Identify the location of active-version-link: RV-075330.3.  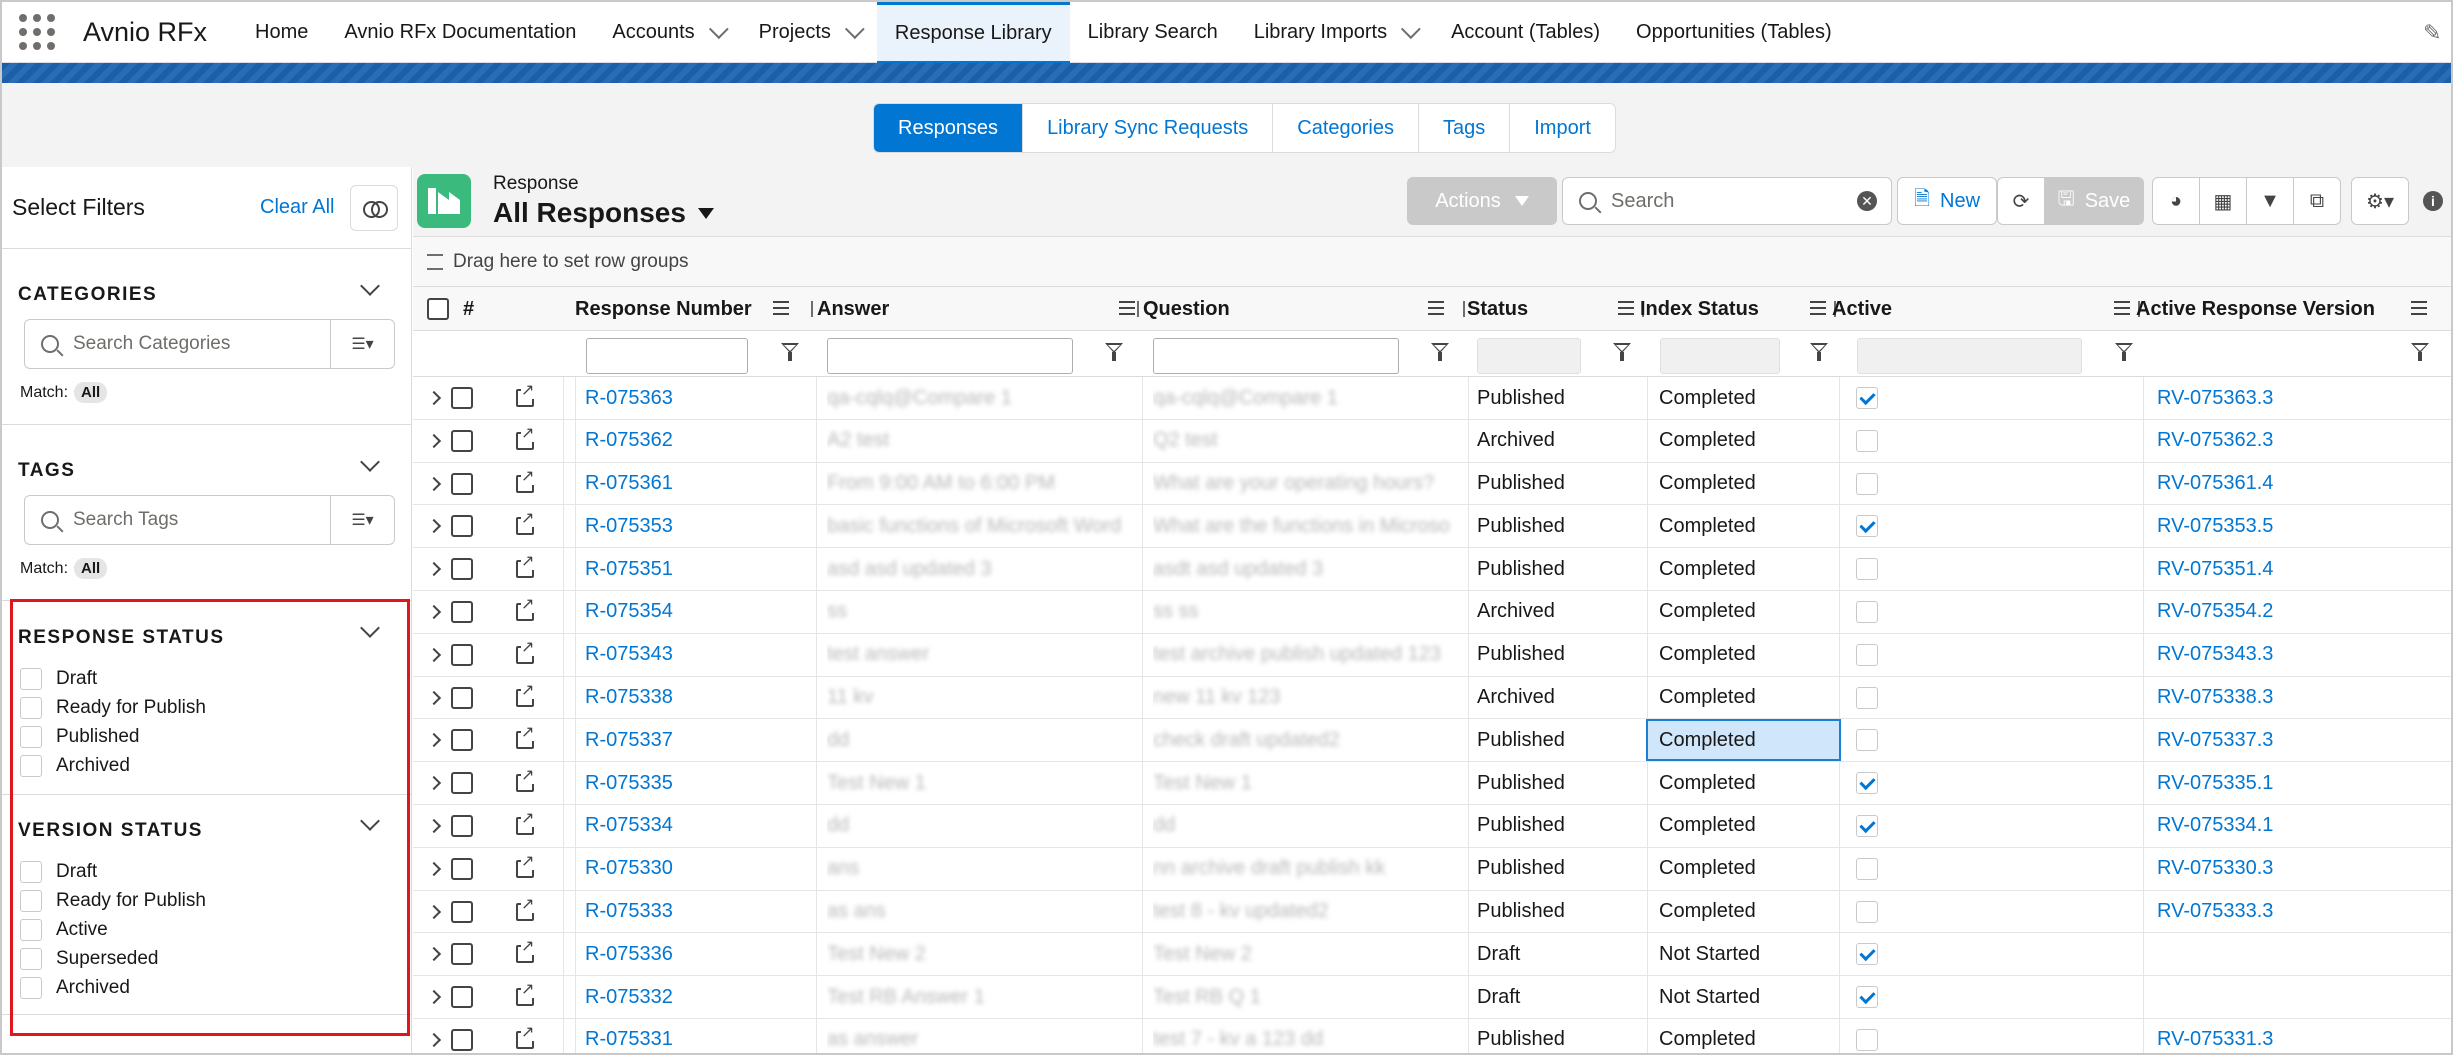
(2215, 868).